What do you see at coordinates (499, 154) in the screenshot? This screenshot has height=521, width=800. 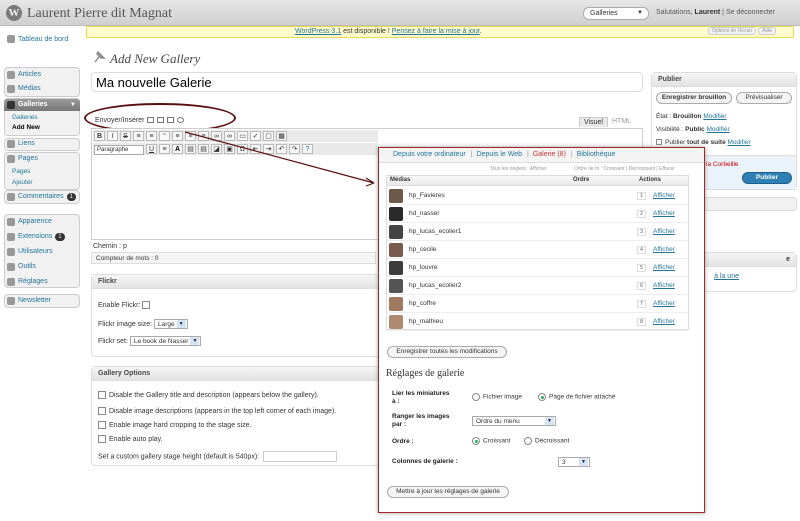 I see `tab-from-web: Depuis le Web` at bounding box center [499, 154].